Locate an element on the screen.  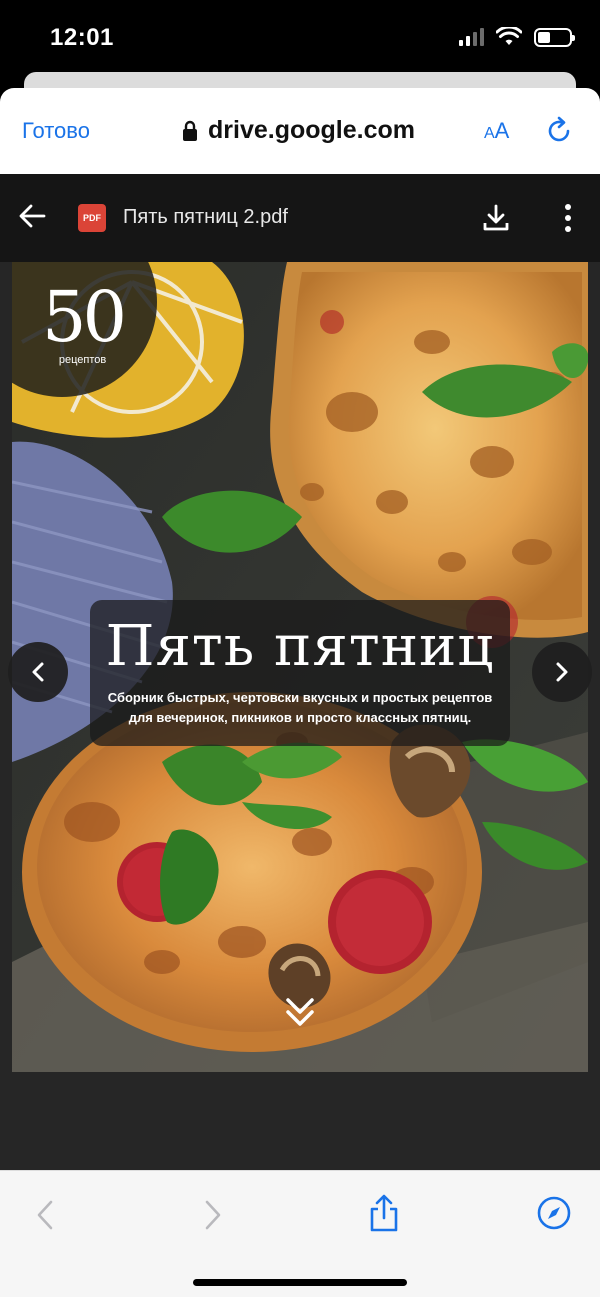
browser-back-icon is located at coordinates (45, 1215).